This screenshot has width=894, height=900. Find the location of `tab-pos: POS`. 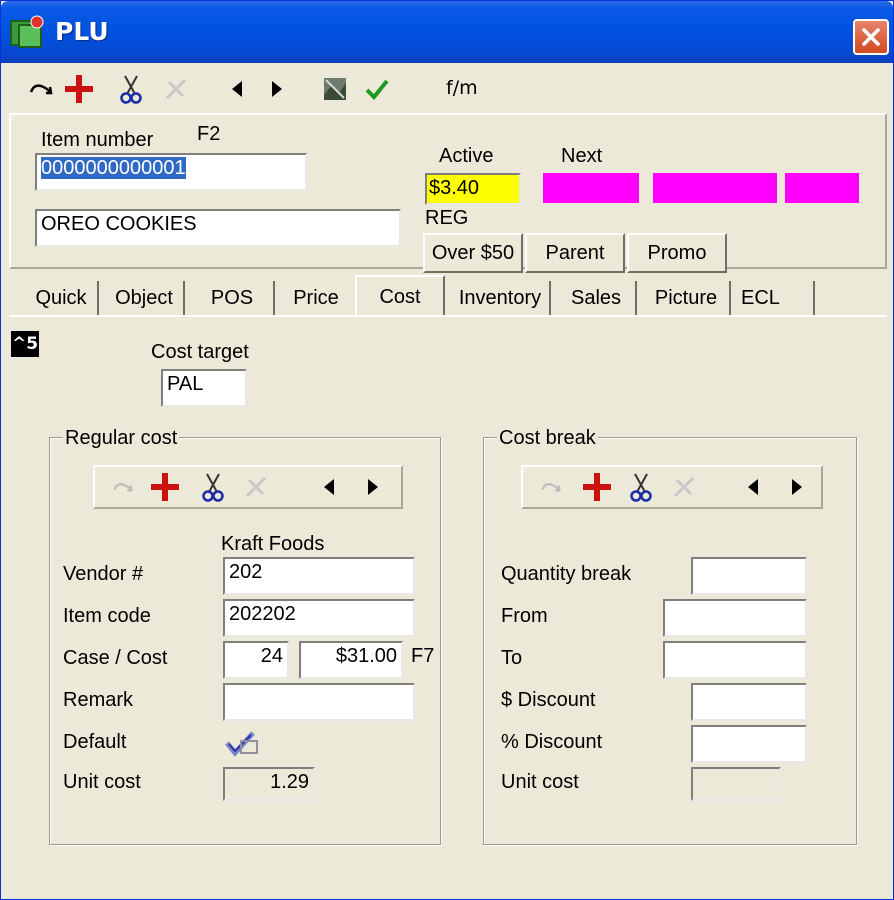

tab-pos: POS is located at coordinates (233, 298).